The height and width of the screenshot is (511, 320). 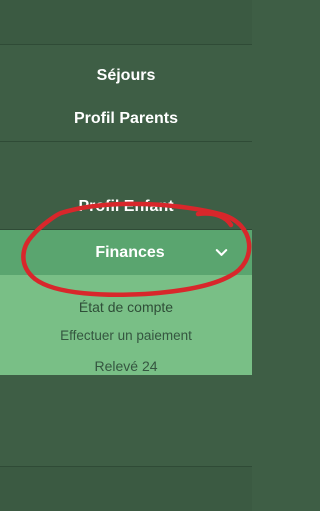 What do you see at coordinates (126, 488) in the screenshot?
I see `bottom-bar` at bounding box center [126, 488].